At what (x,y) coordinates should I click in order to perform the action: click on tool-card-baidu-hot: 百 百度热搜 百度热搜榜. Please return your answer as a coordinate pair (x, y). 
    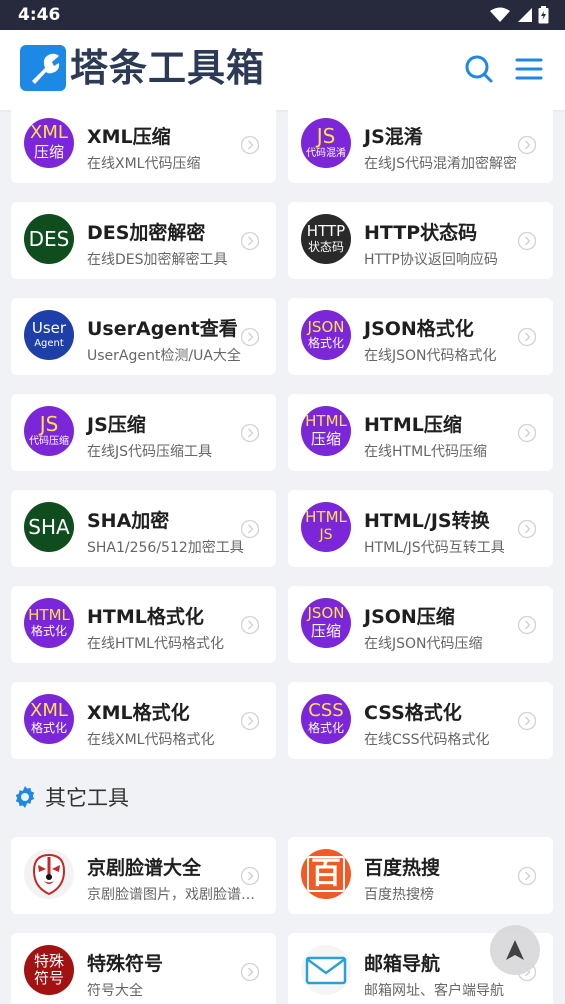
    Looking at the image, I should click on (420, 875).